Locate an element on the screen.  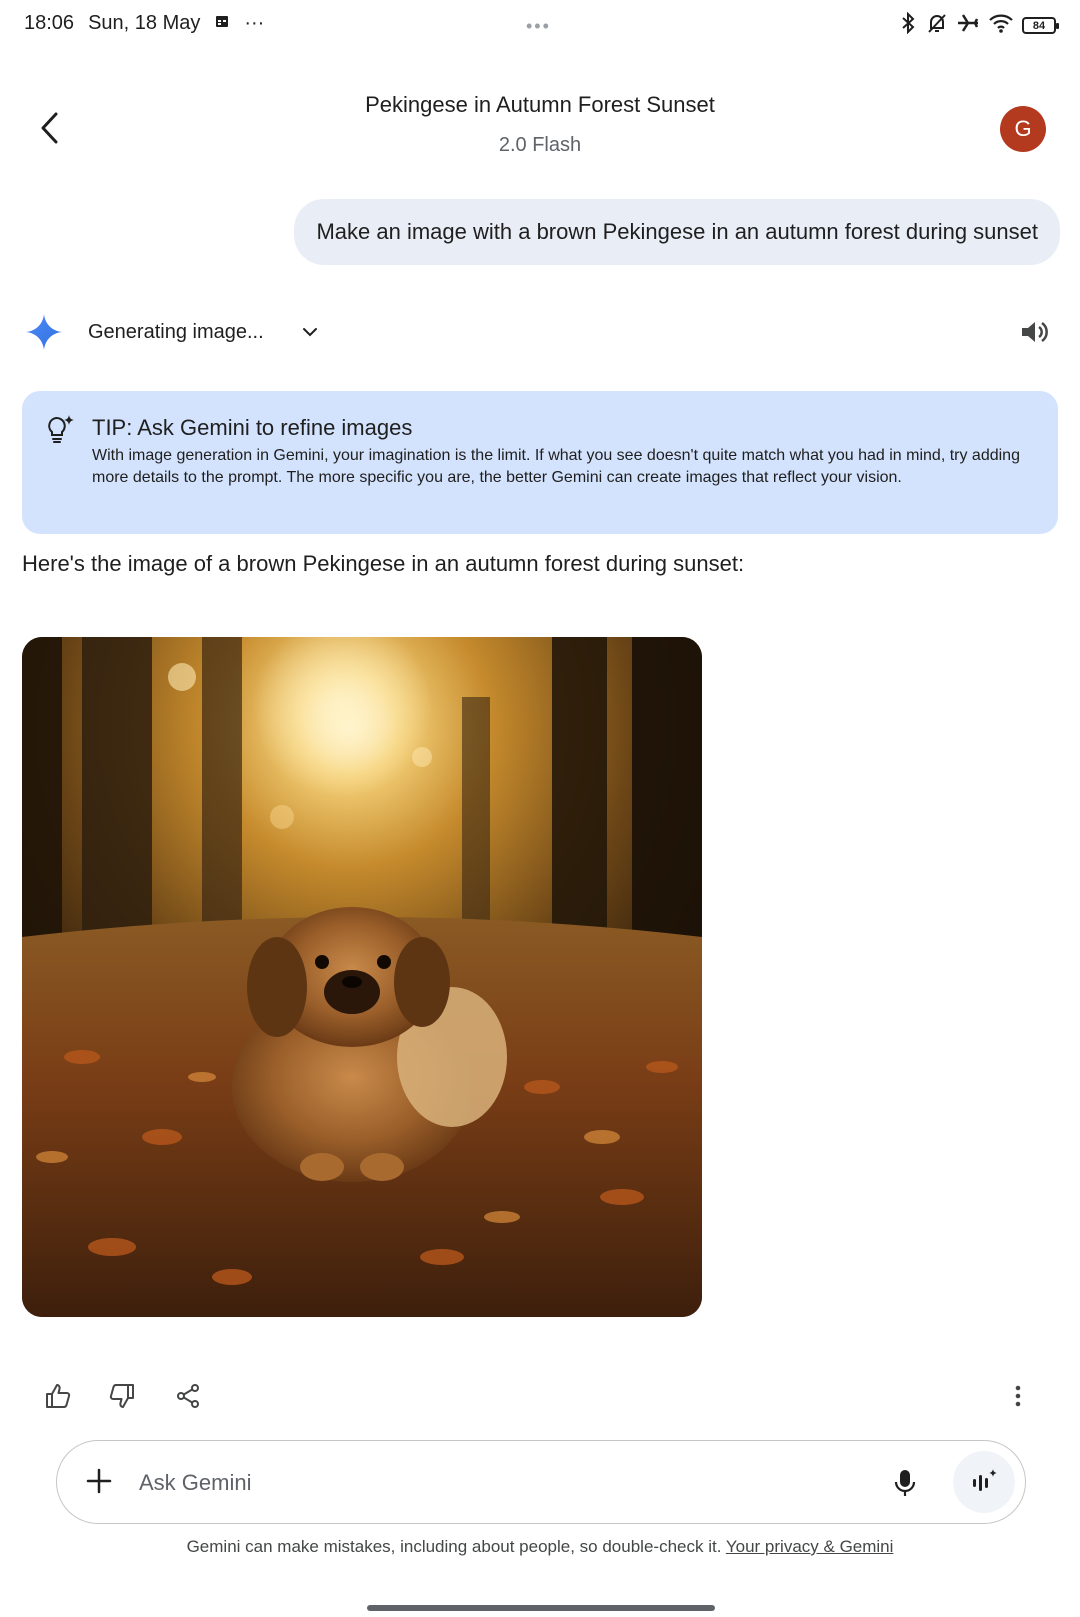
bluetooth-icon is located at coordinates (908, 25).